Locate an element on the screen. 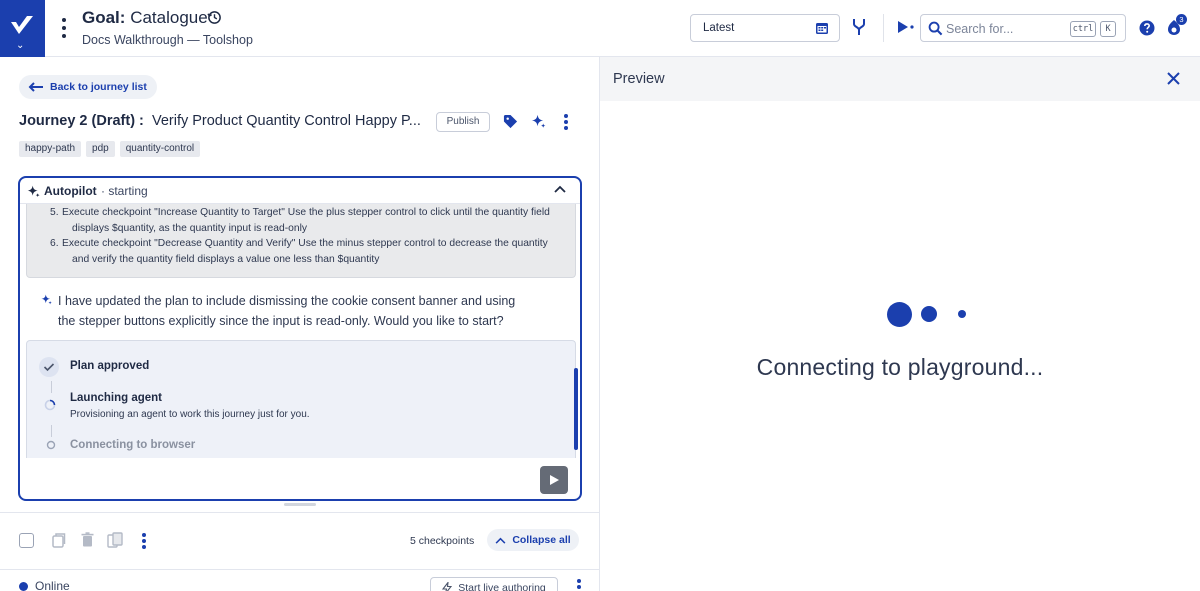 The width and height of the screenshot is (1200, 591). journey-title-prefix: Journey 2 (Draft) : is located at coordinates (81, 121).